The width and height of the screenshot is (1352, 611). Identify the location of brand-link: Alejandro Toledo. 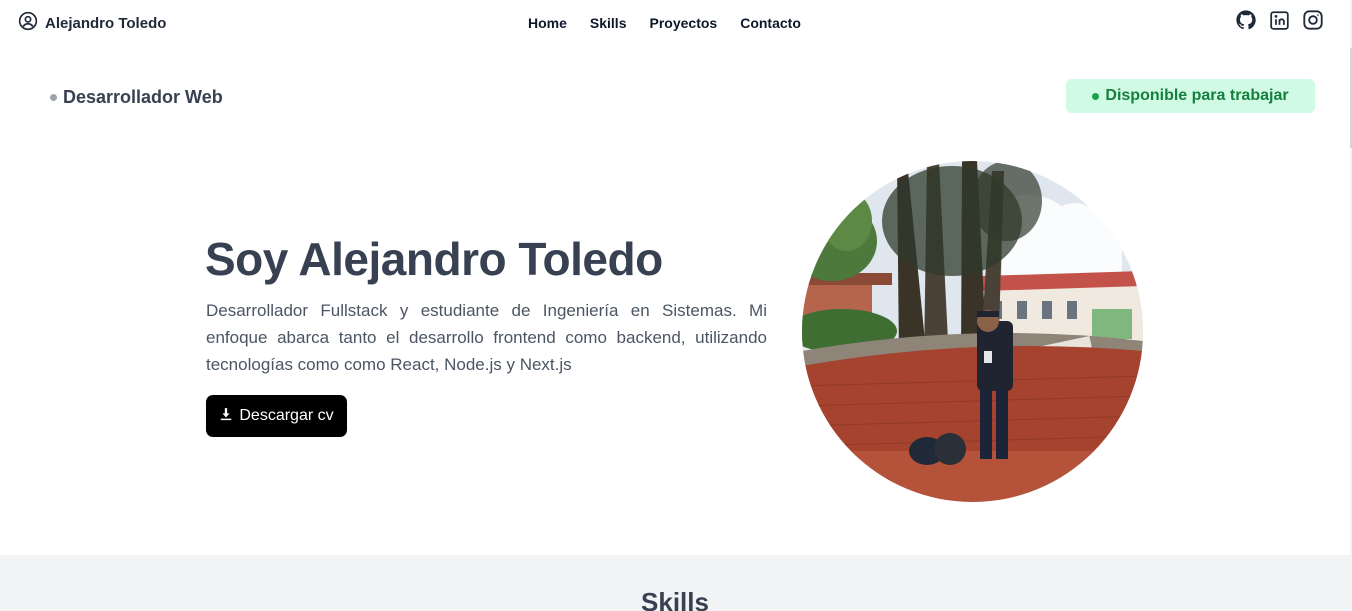
(92, 23).